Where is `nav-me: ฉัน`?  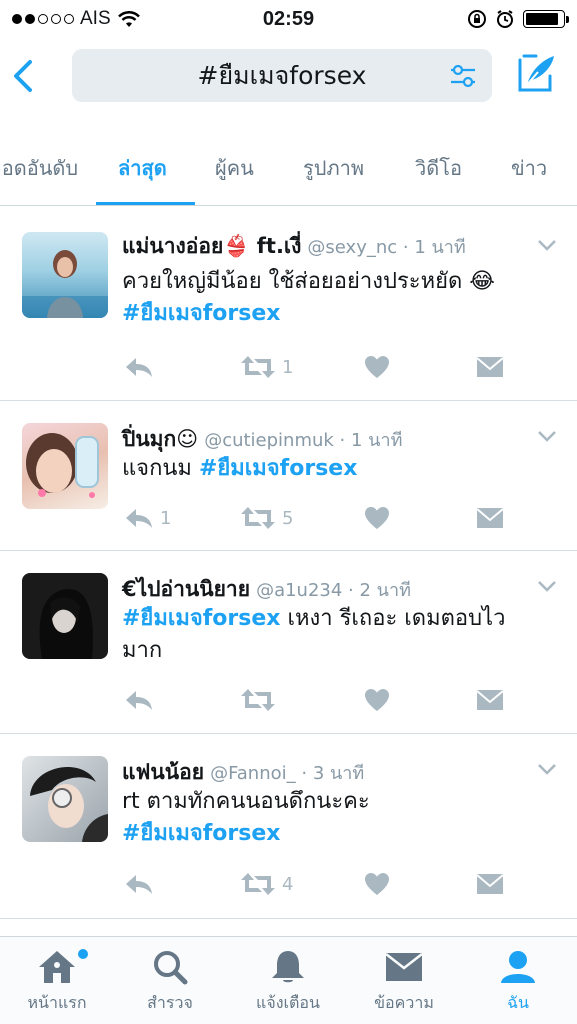
nav-me: ฉัน is located at coordinates (518, 982).